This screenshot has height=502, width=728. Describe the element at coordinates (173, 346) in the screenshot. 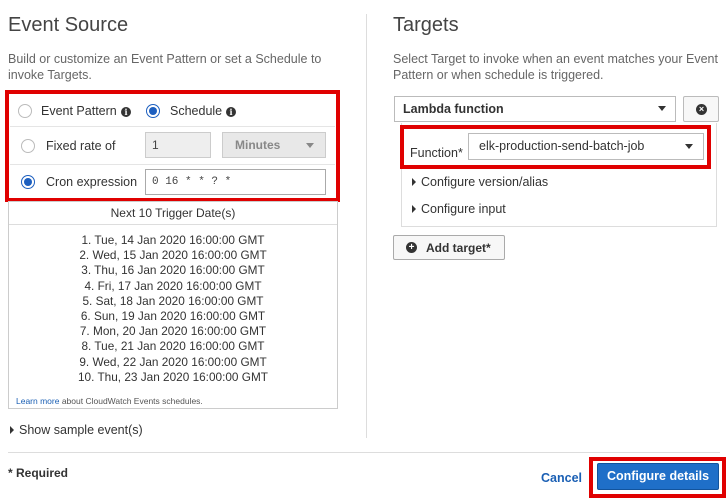

I see `trigger-date: 8. Tue, 21 Jan 2020 16:00:00 GMT` at that location.